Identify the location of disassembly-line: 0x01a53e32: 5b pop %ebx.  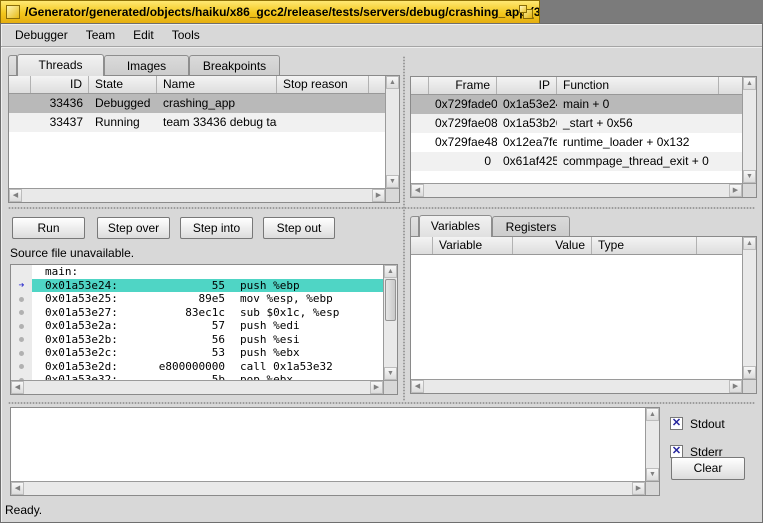
(197, 376).